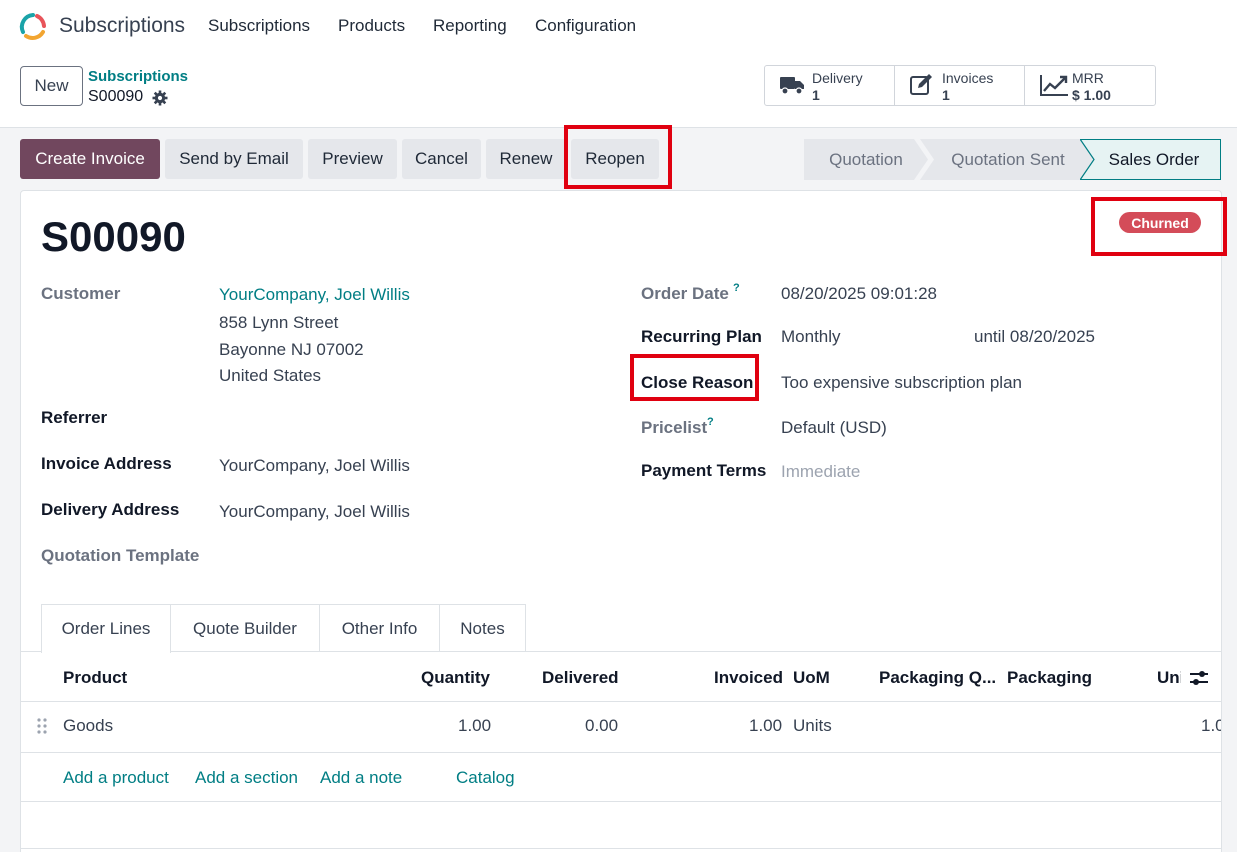 This screenshot has height=852, width=1237. I want to click on pricelist-help-icon: ?, so click(710, 422).